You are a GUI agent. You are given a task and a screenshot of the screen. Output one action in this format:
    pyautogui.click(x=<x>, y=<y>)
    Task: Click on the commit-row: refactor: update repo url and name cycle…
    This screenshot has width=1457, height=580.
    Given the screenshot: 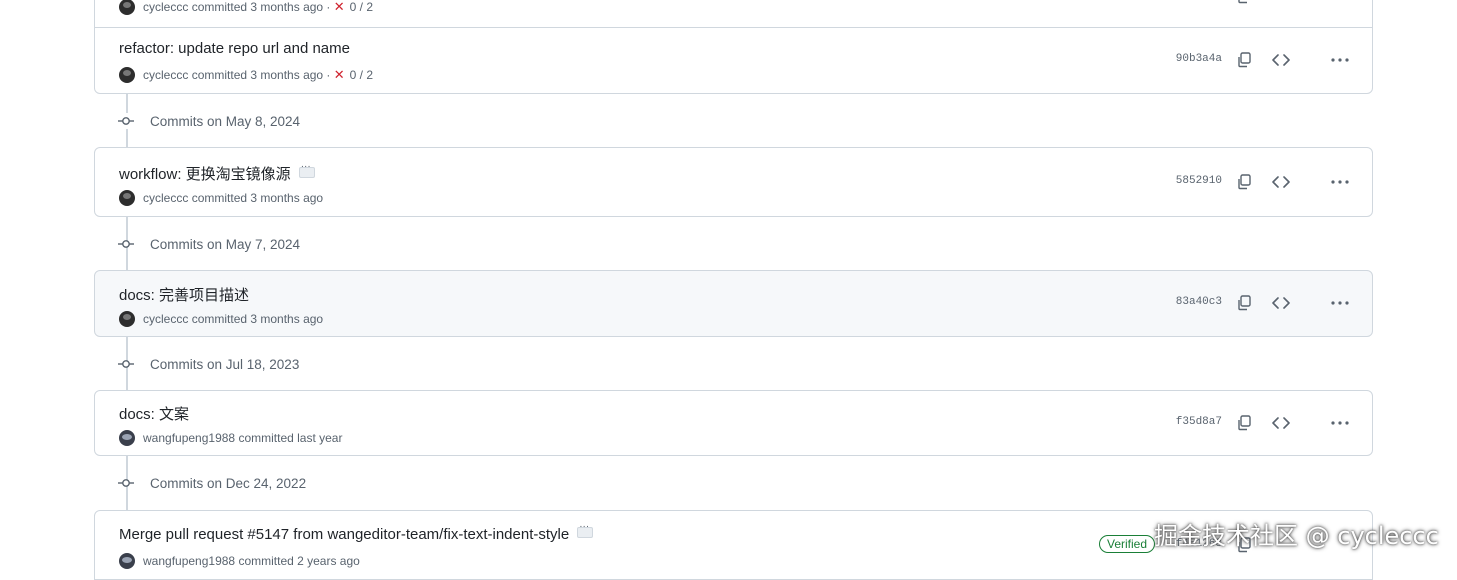 What is the action you would take?
    pyautogui.click(x=733, y=60)
    